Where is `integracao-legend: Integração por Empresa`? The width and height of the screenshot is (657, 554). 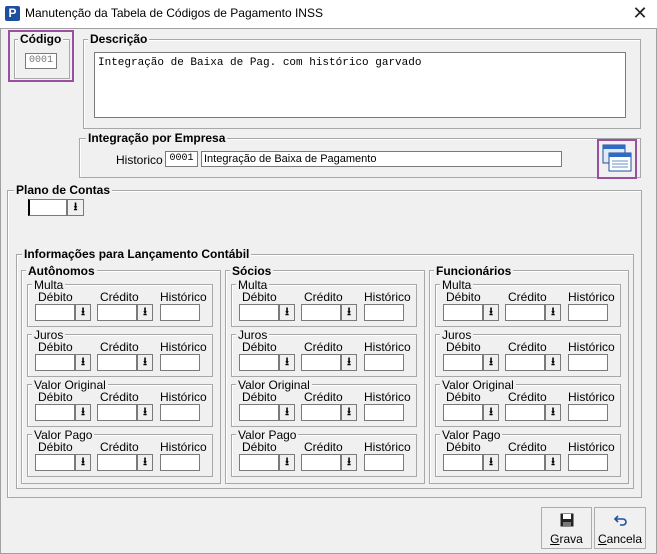 integracao-legend: Integração por Empresa is located at coordinates (157, 138).